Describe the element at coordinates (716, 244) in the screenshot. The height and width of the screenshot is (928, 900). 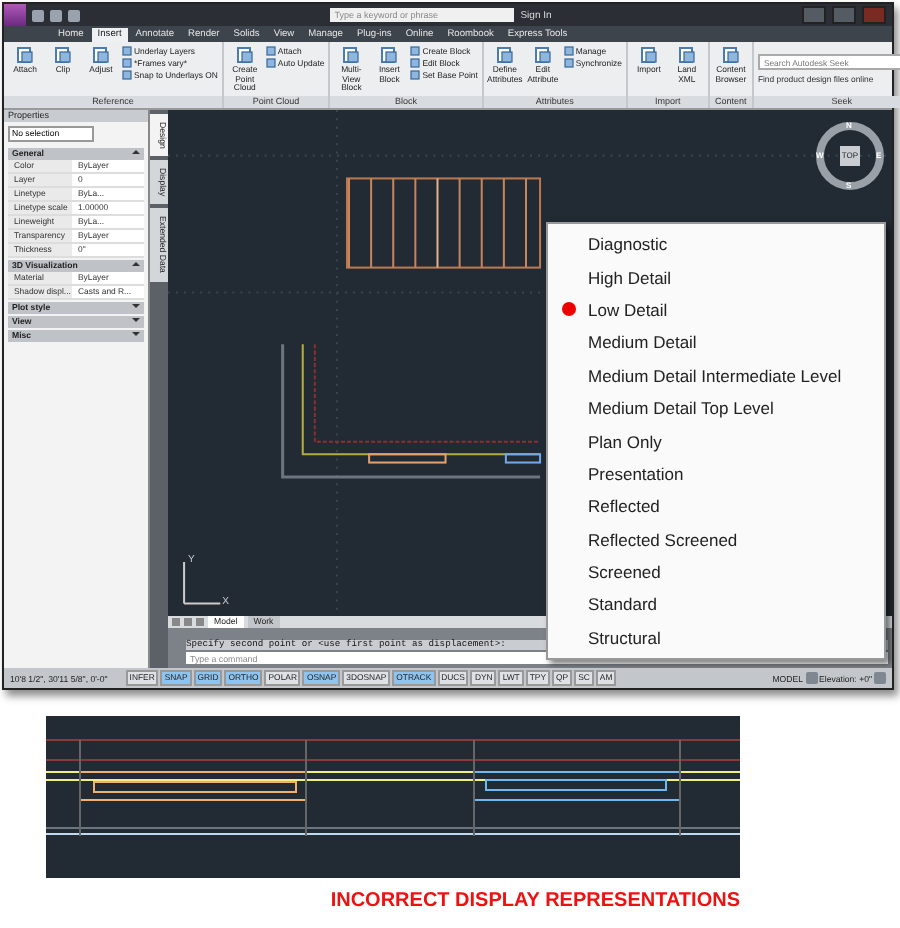
I see `menu-item: Diagnostic` at that location.